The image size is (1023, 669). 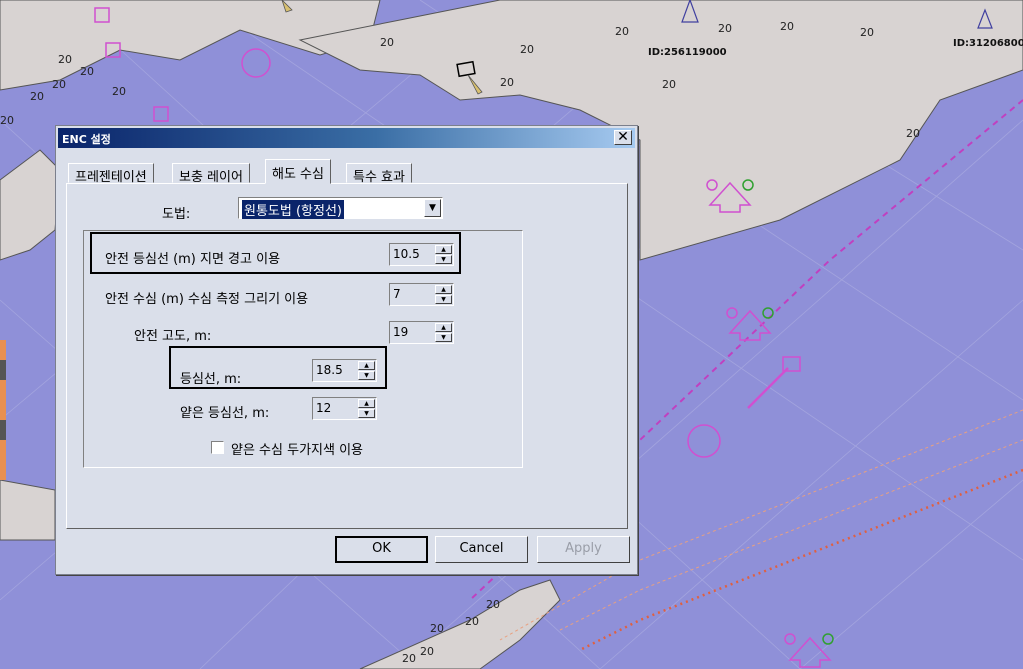 I want to click on chevron-down-icon: ▼, so click(x=432, y=208).